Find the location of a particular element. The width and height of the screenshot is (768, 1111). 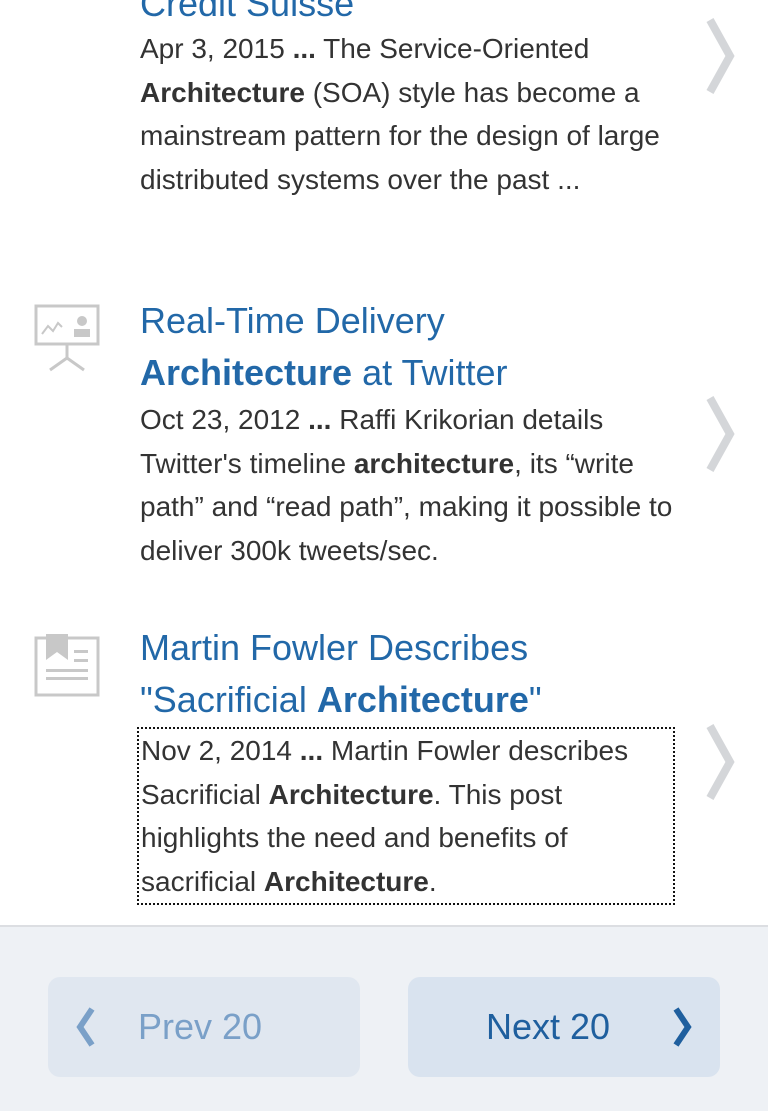

result-title-line2: "Sacrificial Architecture" is located at coordinates (341, 700).